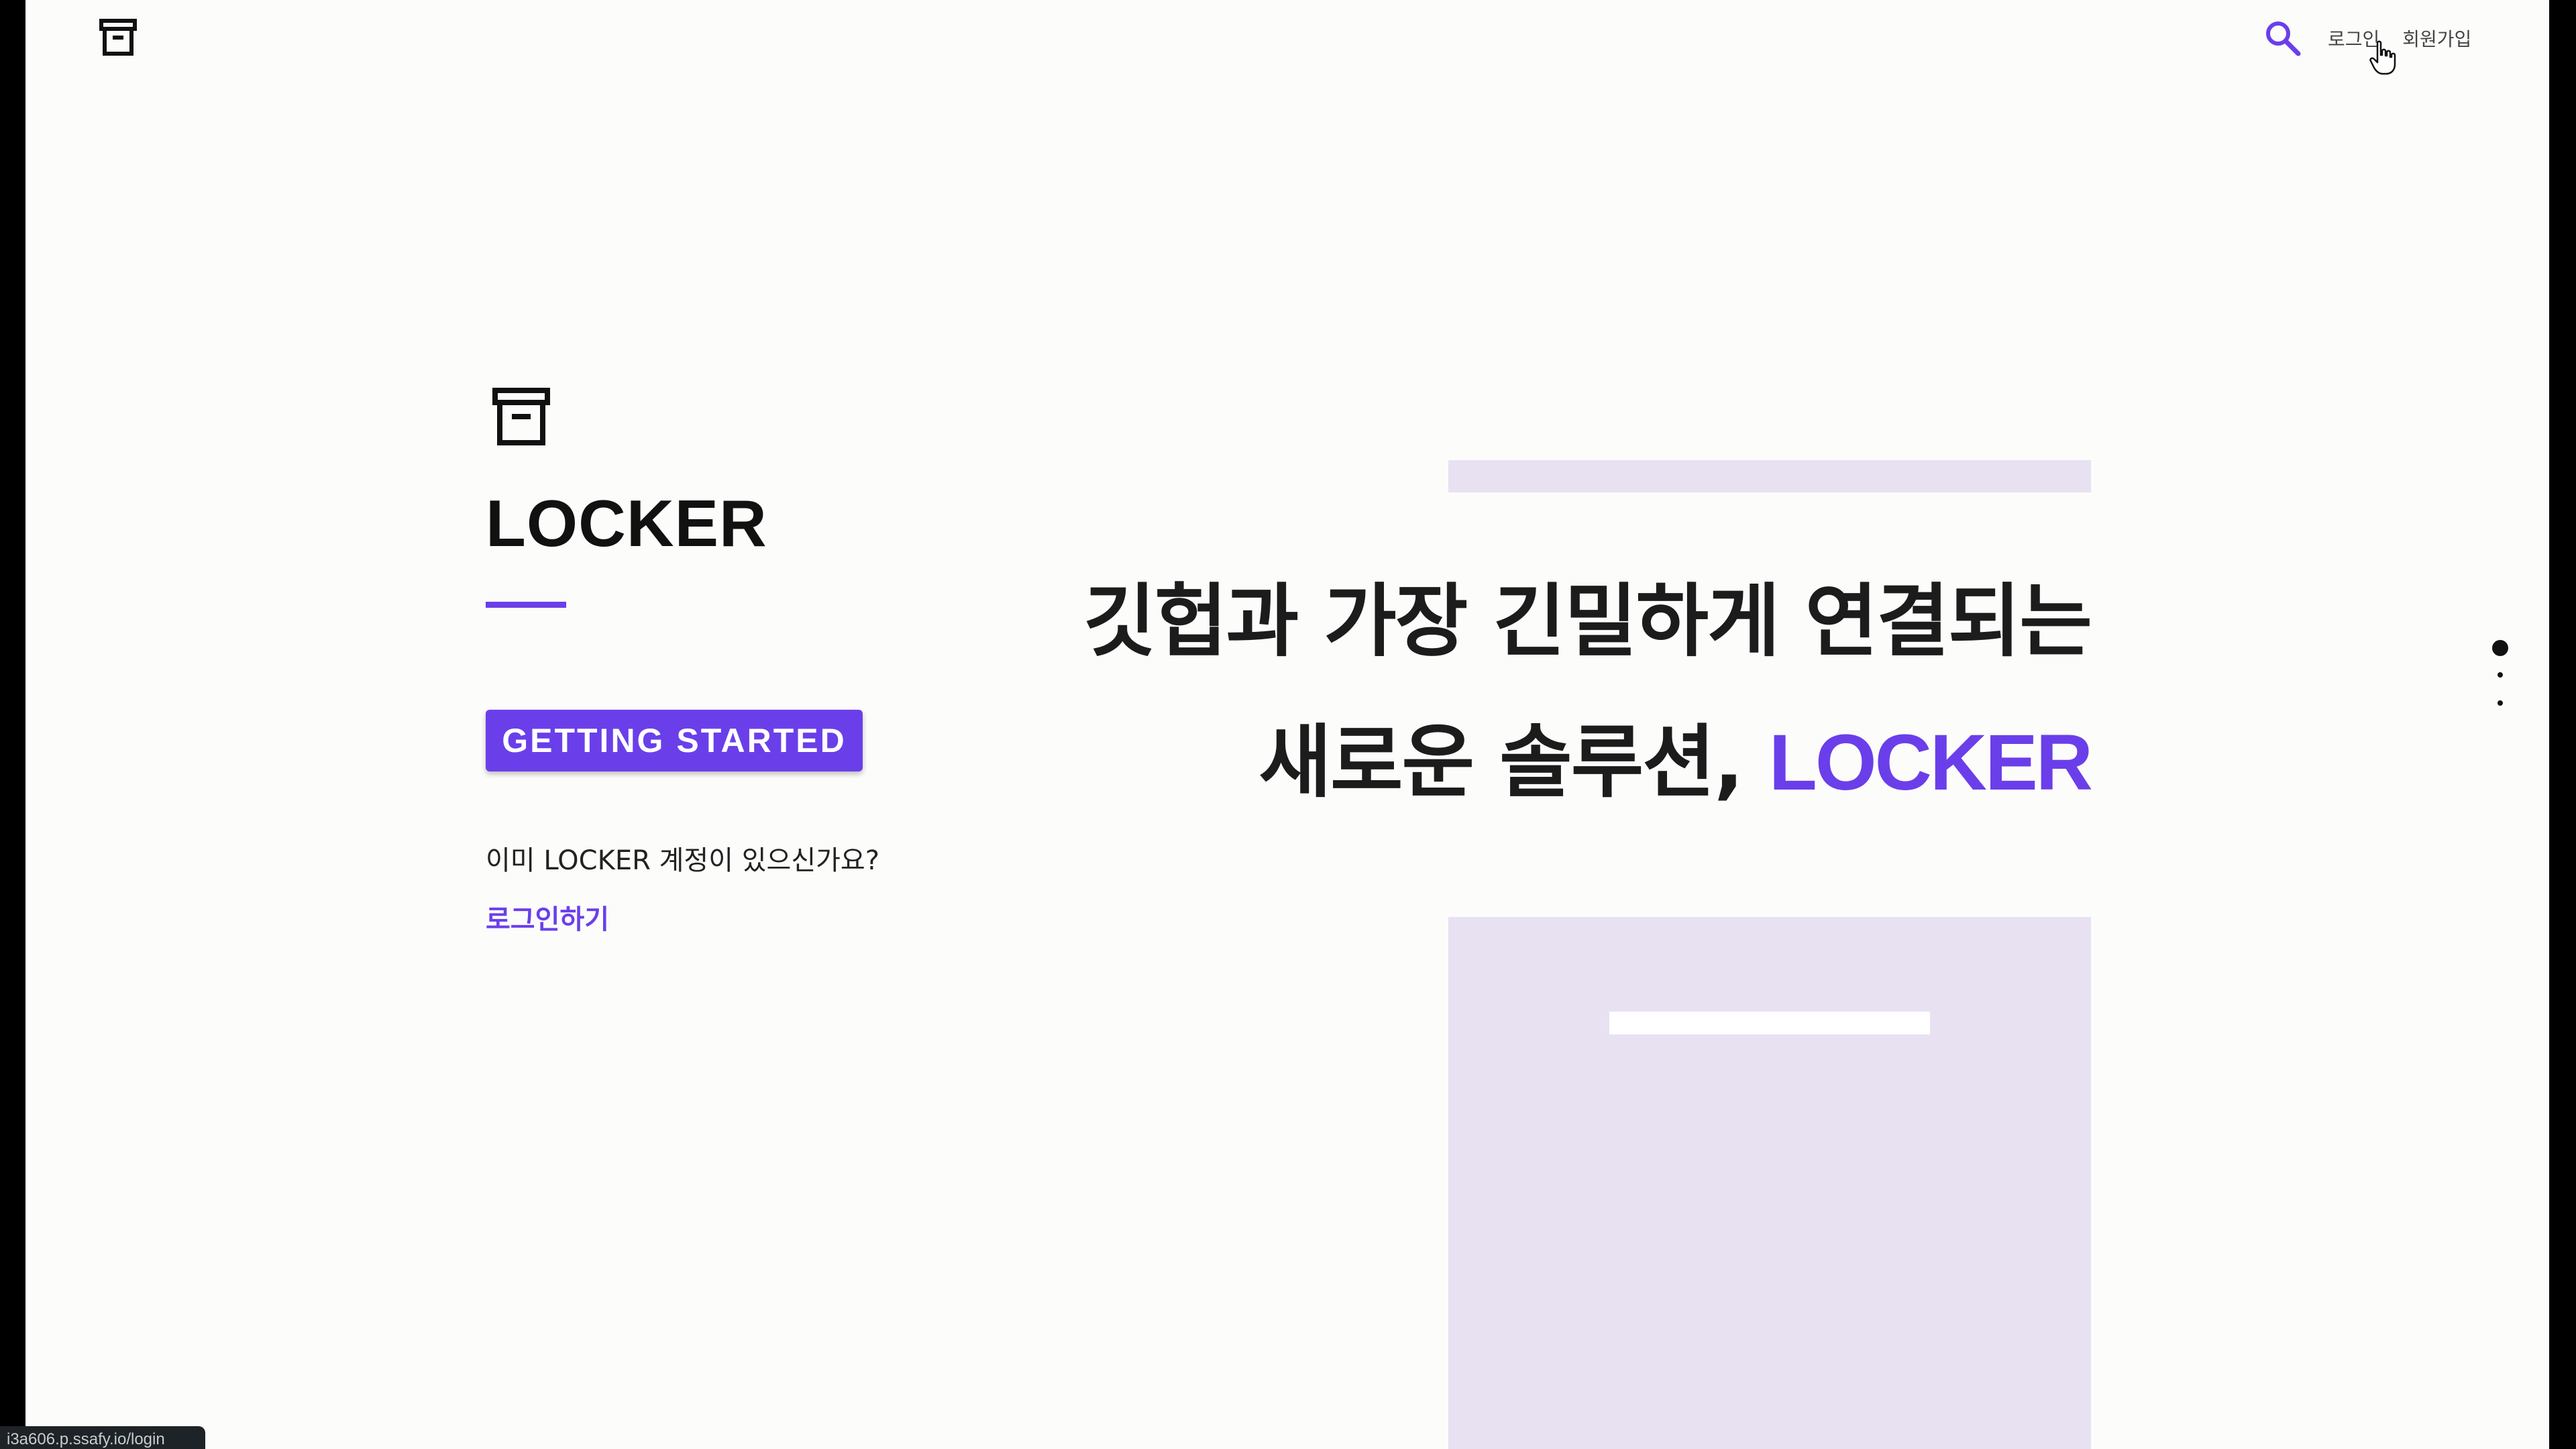 The width and height of the screenshot is (2576, 1449). Describe the element at coordinates (1769, 1023) in the screenshot. I see `decorative-card-line` at that location.